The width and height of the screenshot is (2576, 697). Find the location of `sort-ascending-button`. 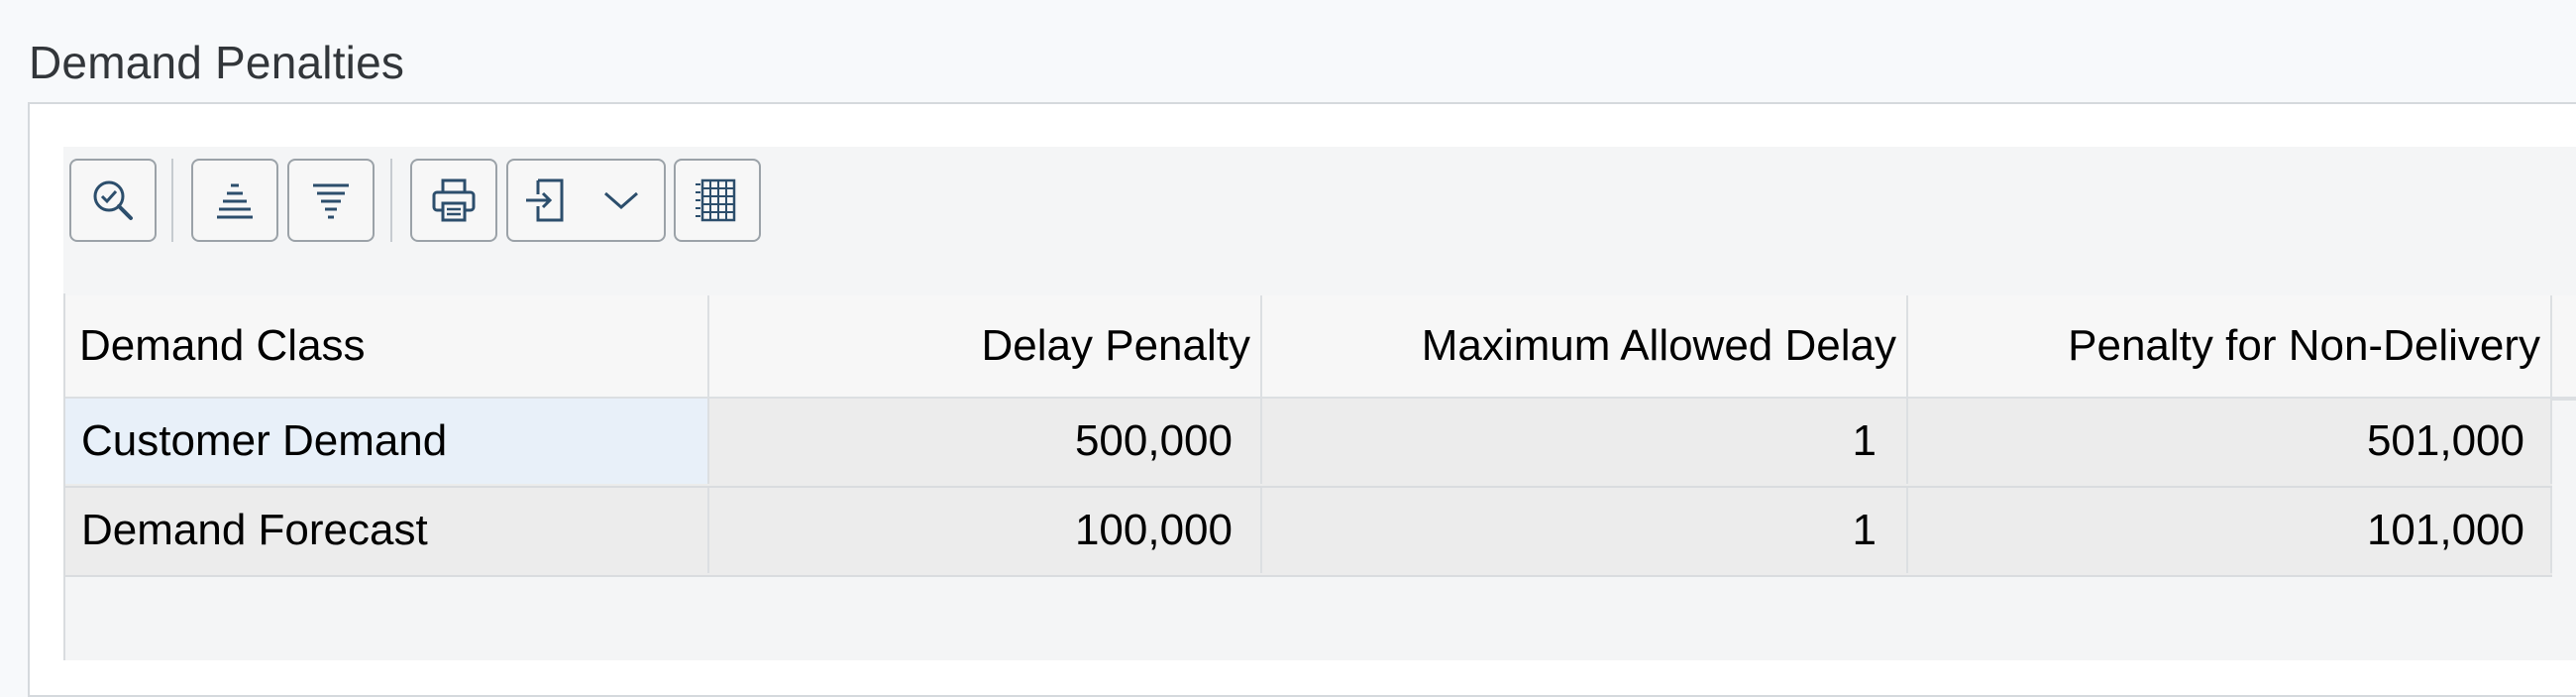

sort-ascending-button is located at coordinates (234, 200).